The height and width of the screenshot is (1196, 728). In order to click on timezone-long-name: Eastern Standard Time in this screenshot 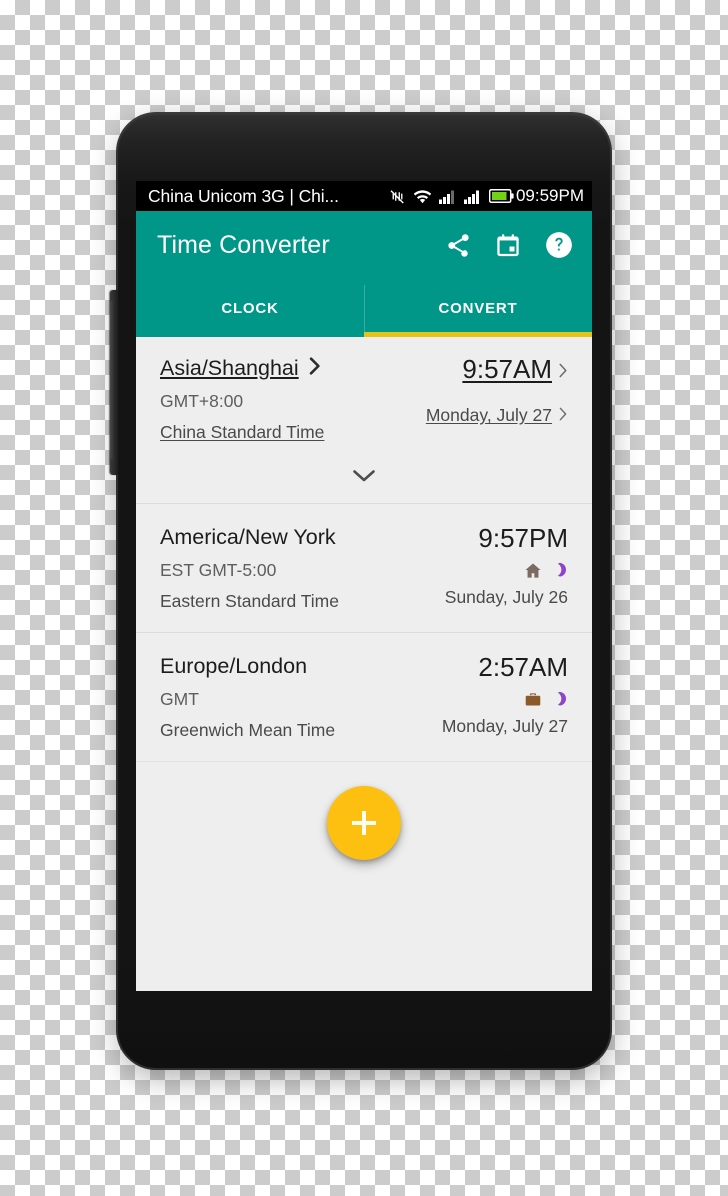, I will do `click(249, 600)`.